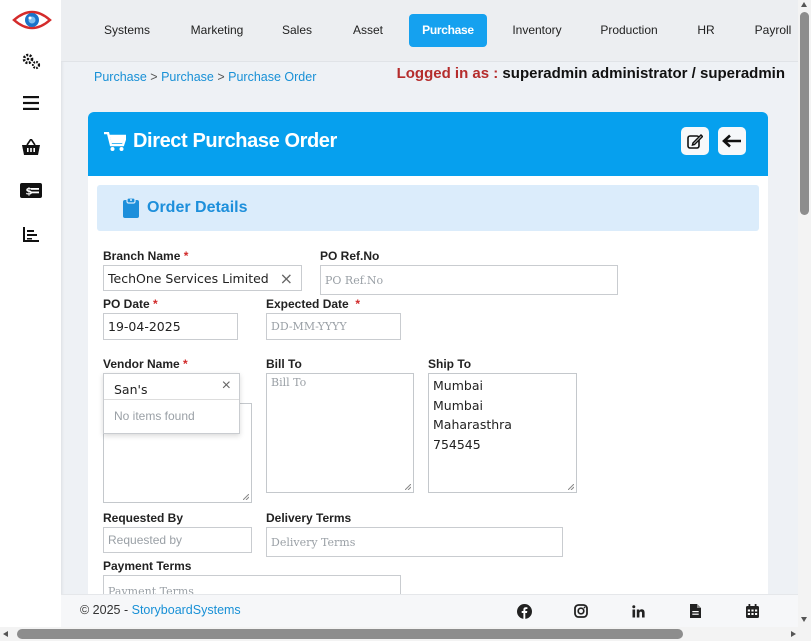 The height and width of the screenshot is (641, 811). I want to click on card-header: Direct Purchase Order, so click(428, 144).